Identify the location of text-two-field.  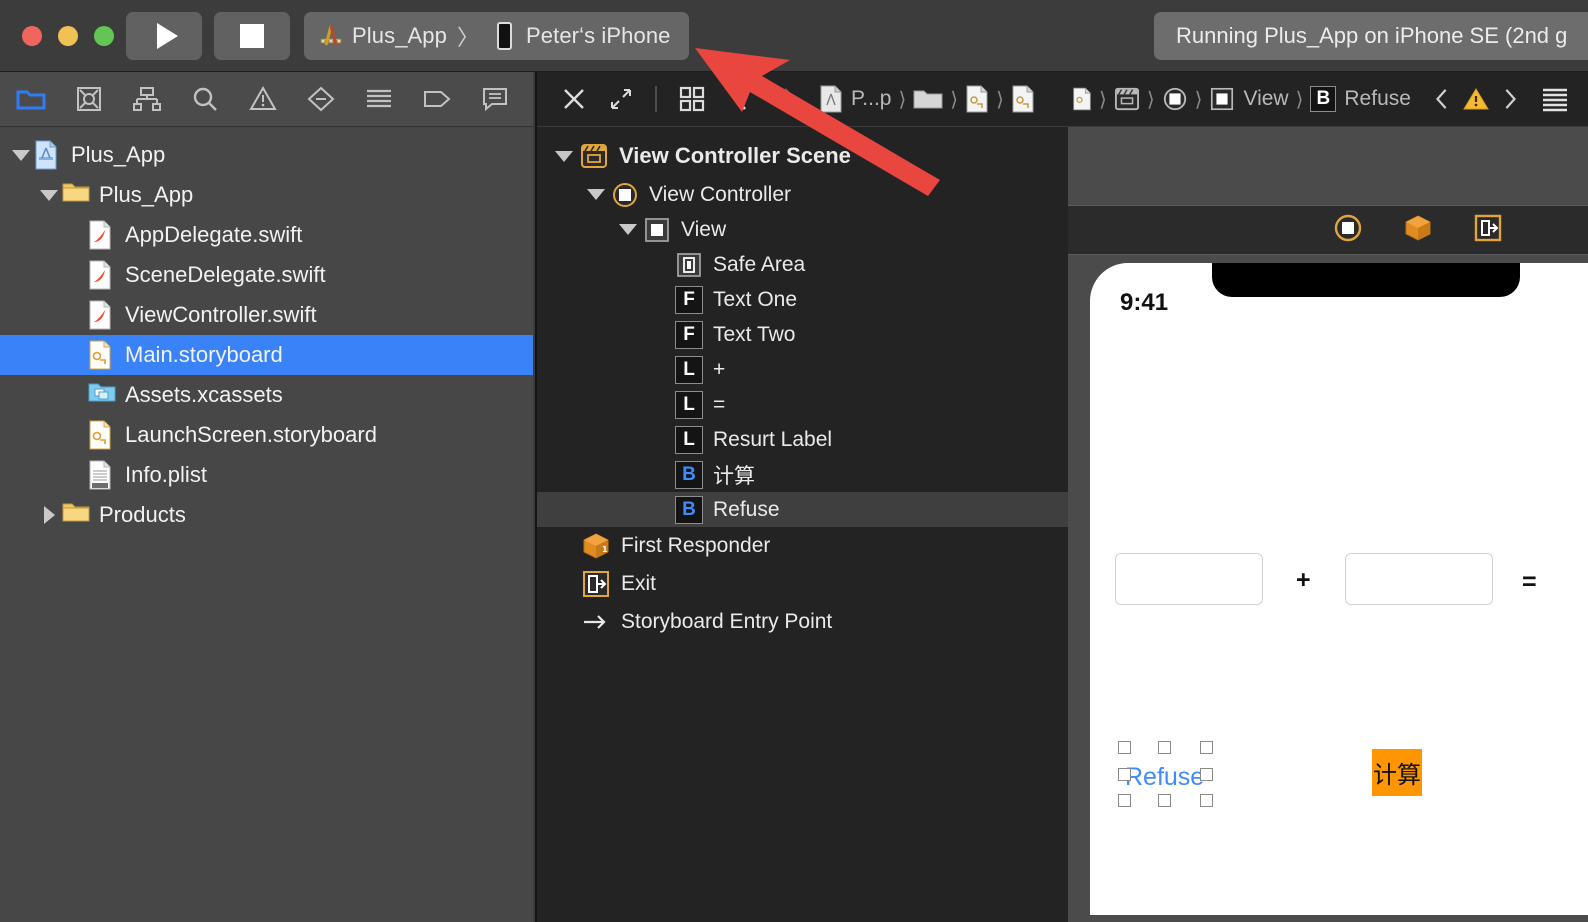
(1419, 579).